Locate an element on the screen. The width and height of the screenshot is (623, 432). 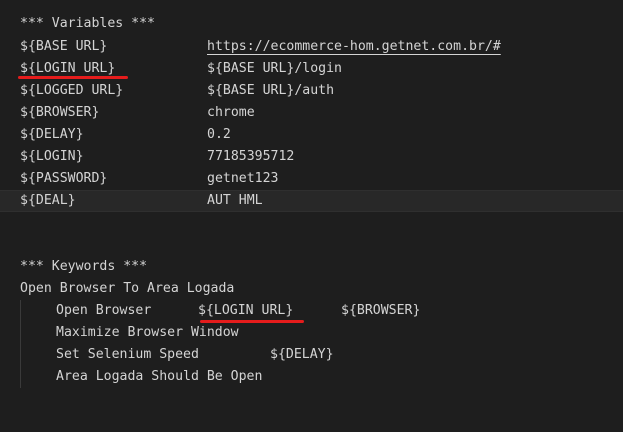
variable-name: ${PASSWORD} is located at coordinates (64, 178).